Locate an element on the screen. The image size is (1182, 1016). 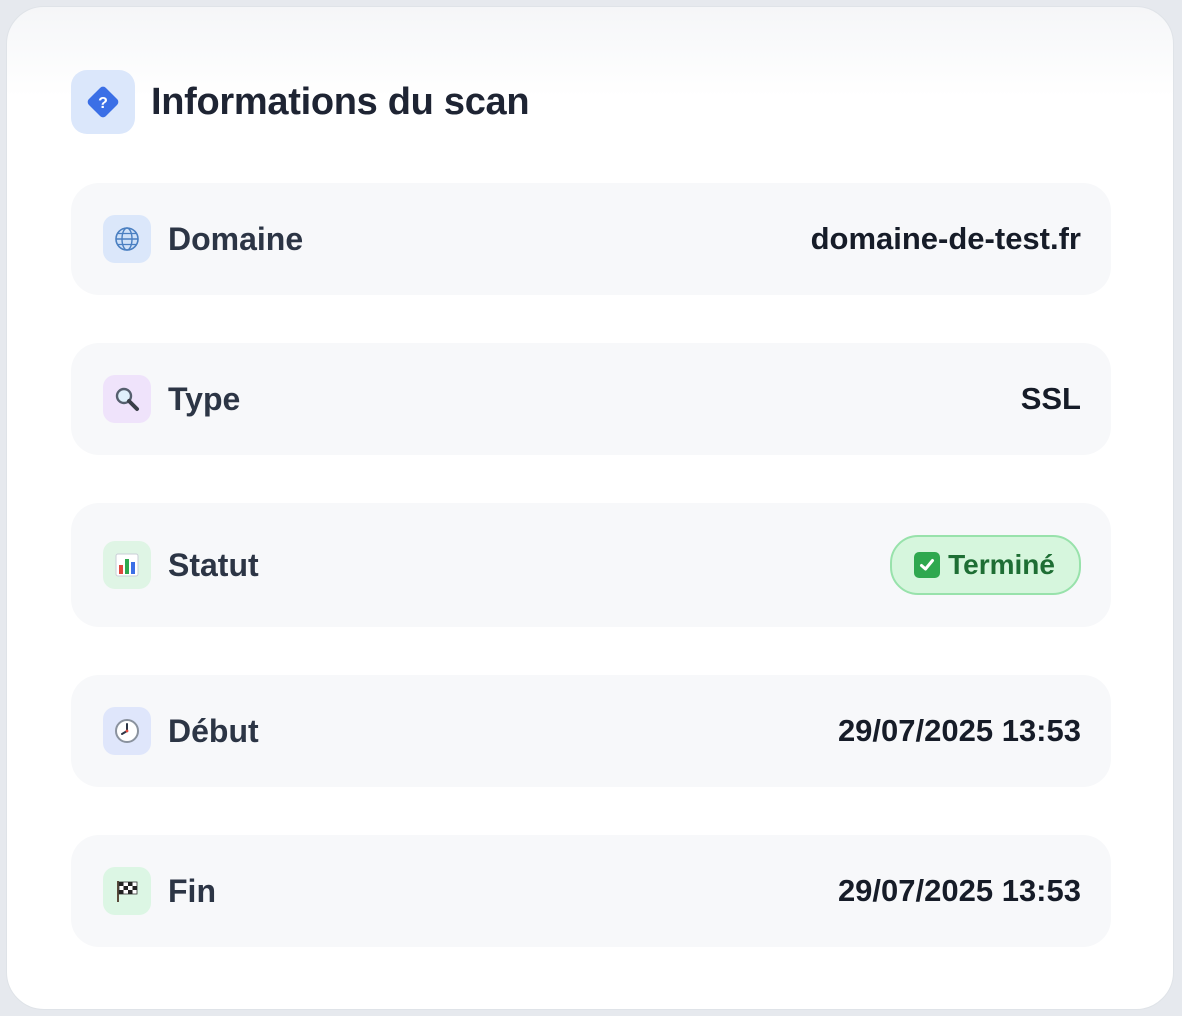
type-value: SSL is located at coordinates (1050, 398).